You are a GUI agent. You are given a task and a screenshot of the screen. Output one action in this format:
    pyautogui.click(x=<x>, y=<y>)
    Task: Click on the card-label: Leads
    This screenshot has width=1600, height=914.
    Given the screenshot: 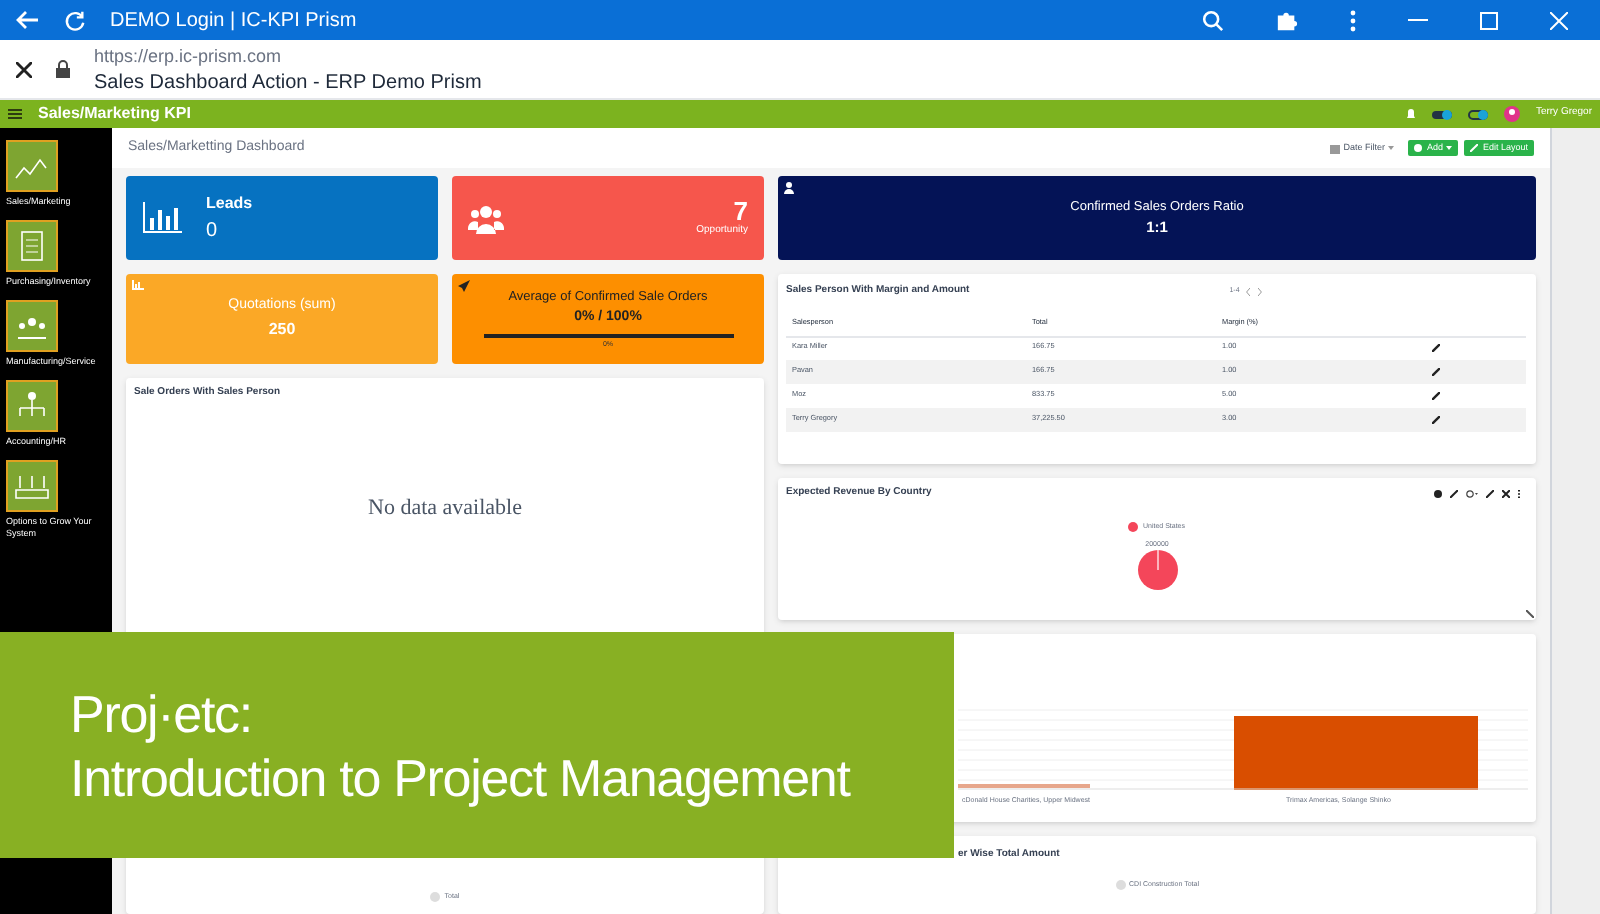 What is the action you would take?
    pyautogui.click(x=229, y=203)
    